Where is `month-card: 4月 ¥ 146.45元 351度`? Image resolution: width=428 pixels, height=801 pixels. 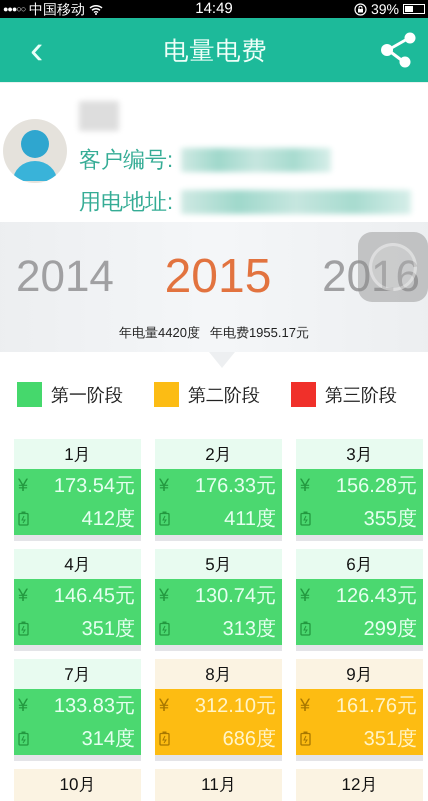
month-card: 4月 ¥ 146.45元 351度 is located at coordinates (77, 600).